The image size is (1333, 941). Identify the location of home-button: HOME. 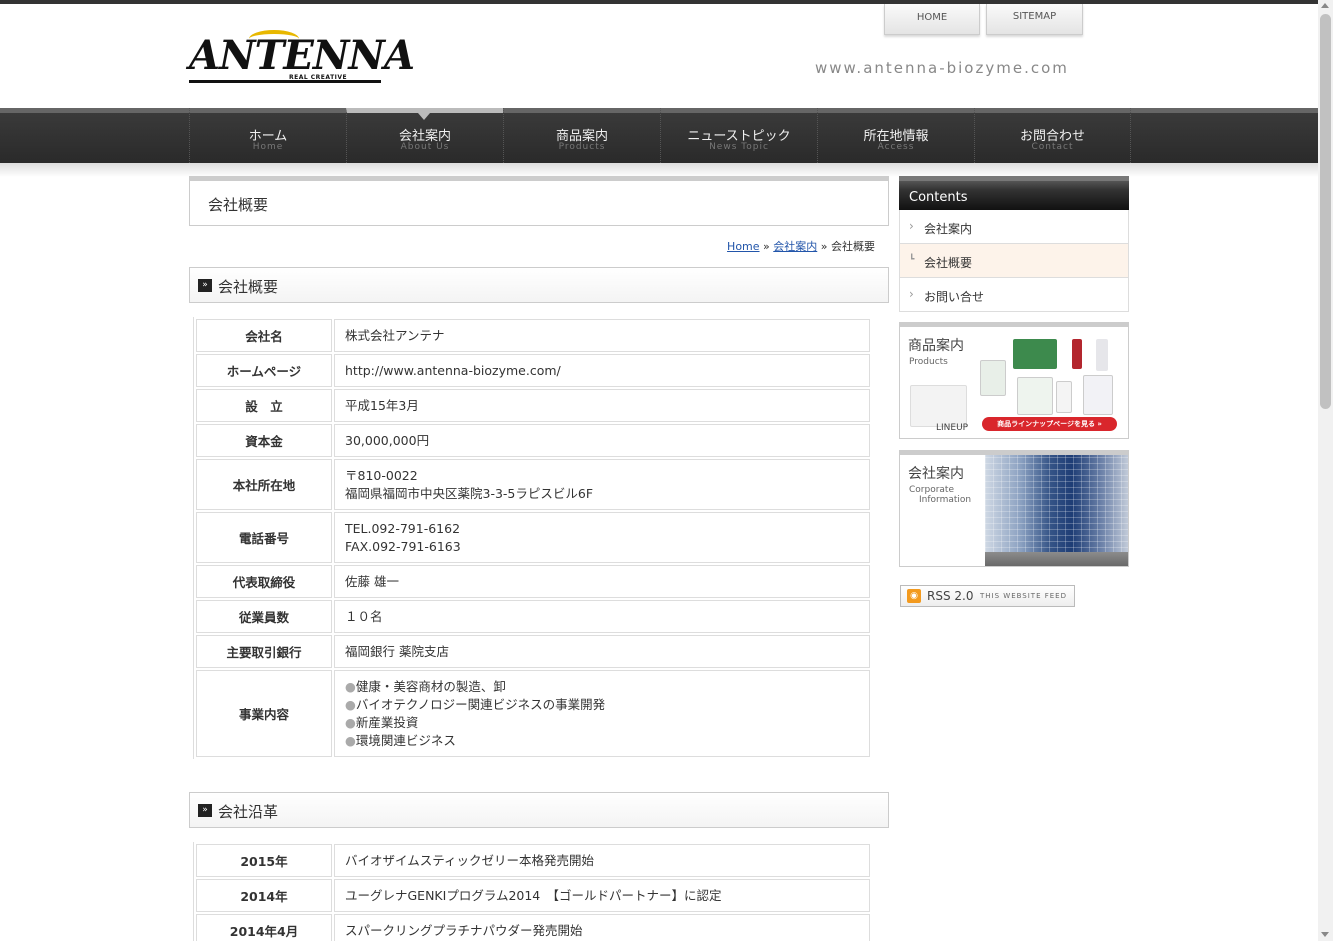
(932, 19).